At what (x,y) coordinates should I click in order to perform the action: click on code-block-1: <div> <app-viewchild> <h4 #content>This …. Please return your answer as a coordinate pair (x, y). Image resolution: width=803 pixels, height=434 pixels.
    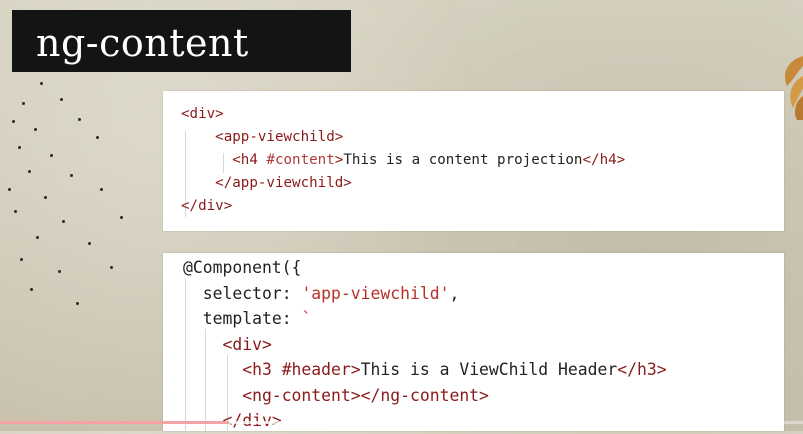
    Looking at the image, I should click on (403, 160).